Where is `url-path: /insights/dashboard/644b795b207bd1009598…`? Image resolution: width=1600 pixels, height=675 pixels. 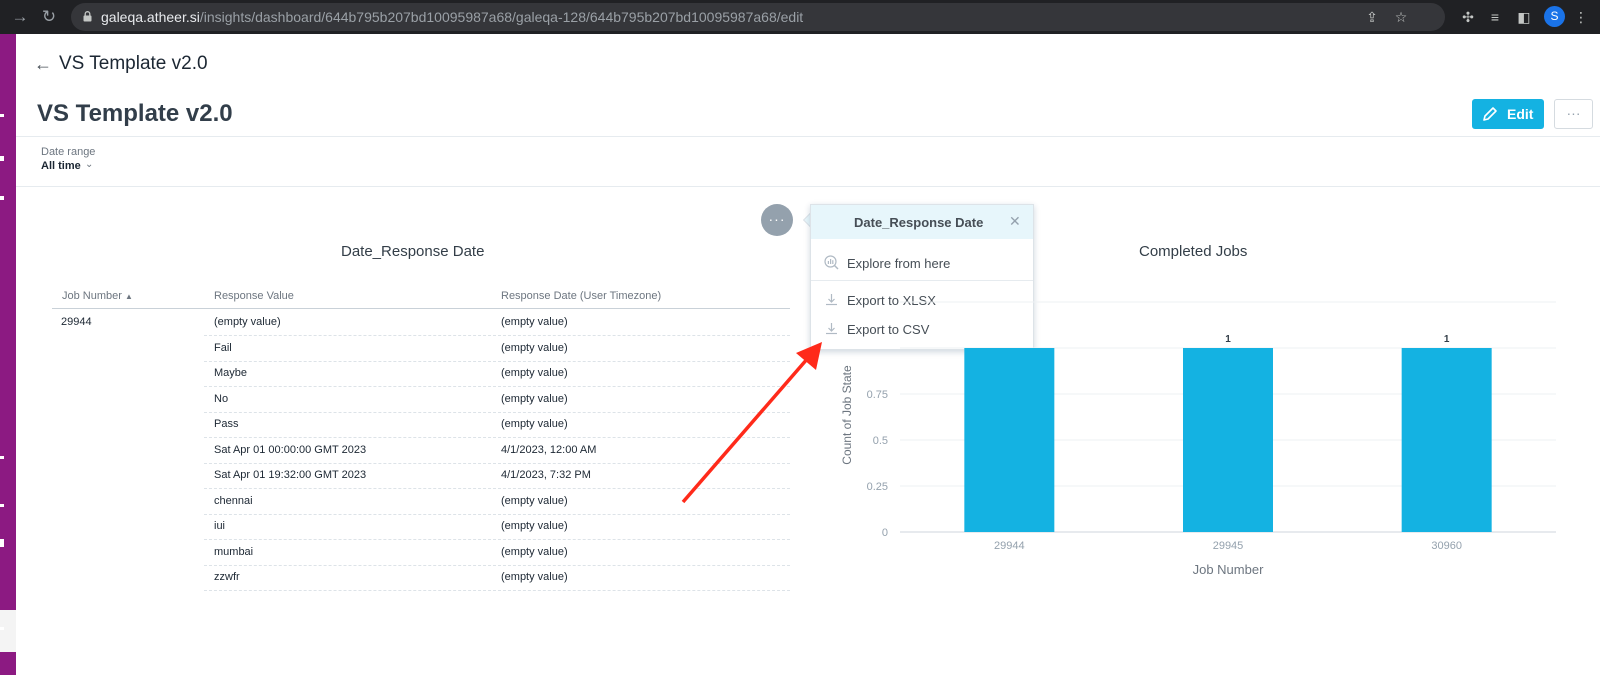 url-path: /insights/dashboard/644b795b207bd1009598… is located at coordinates (501, 17).